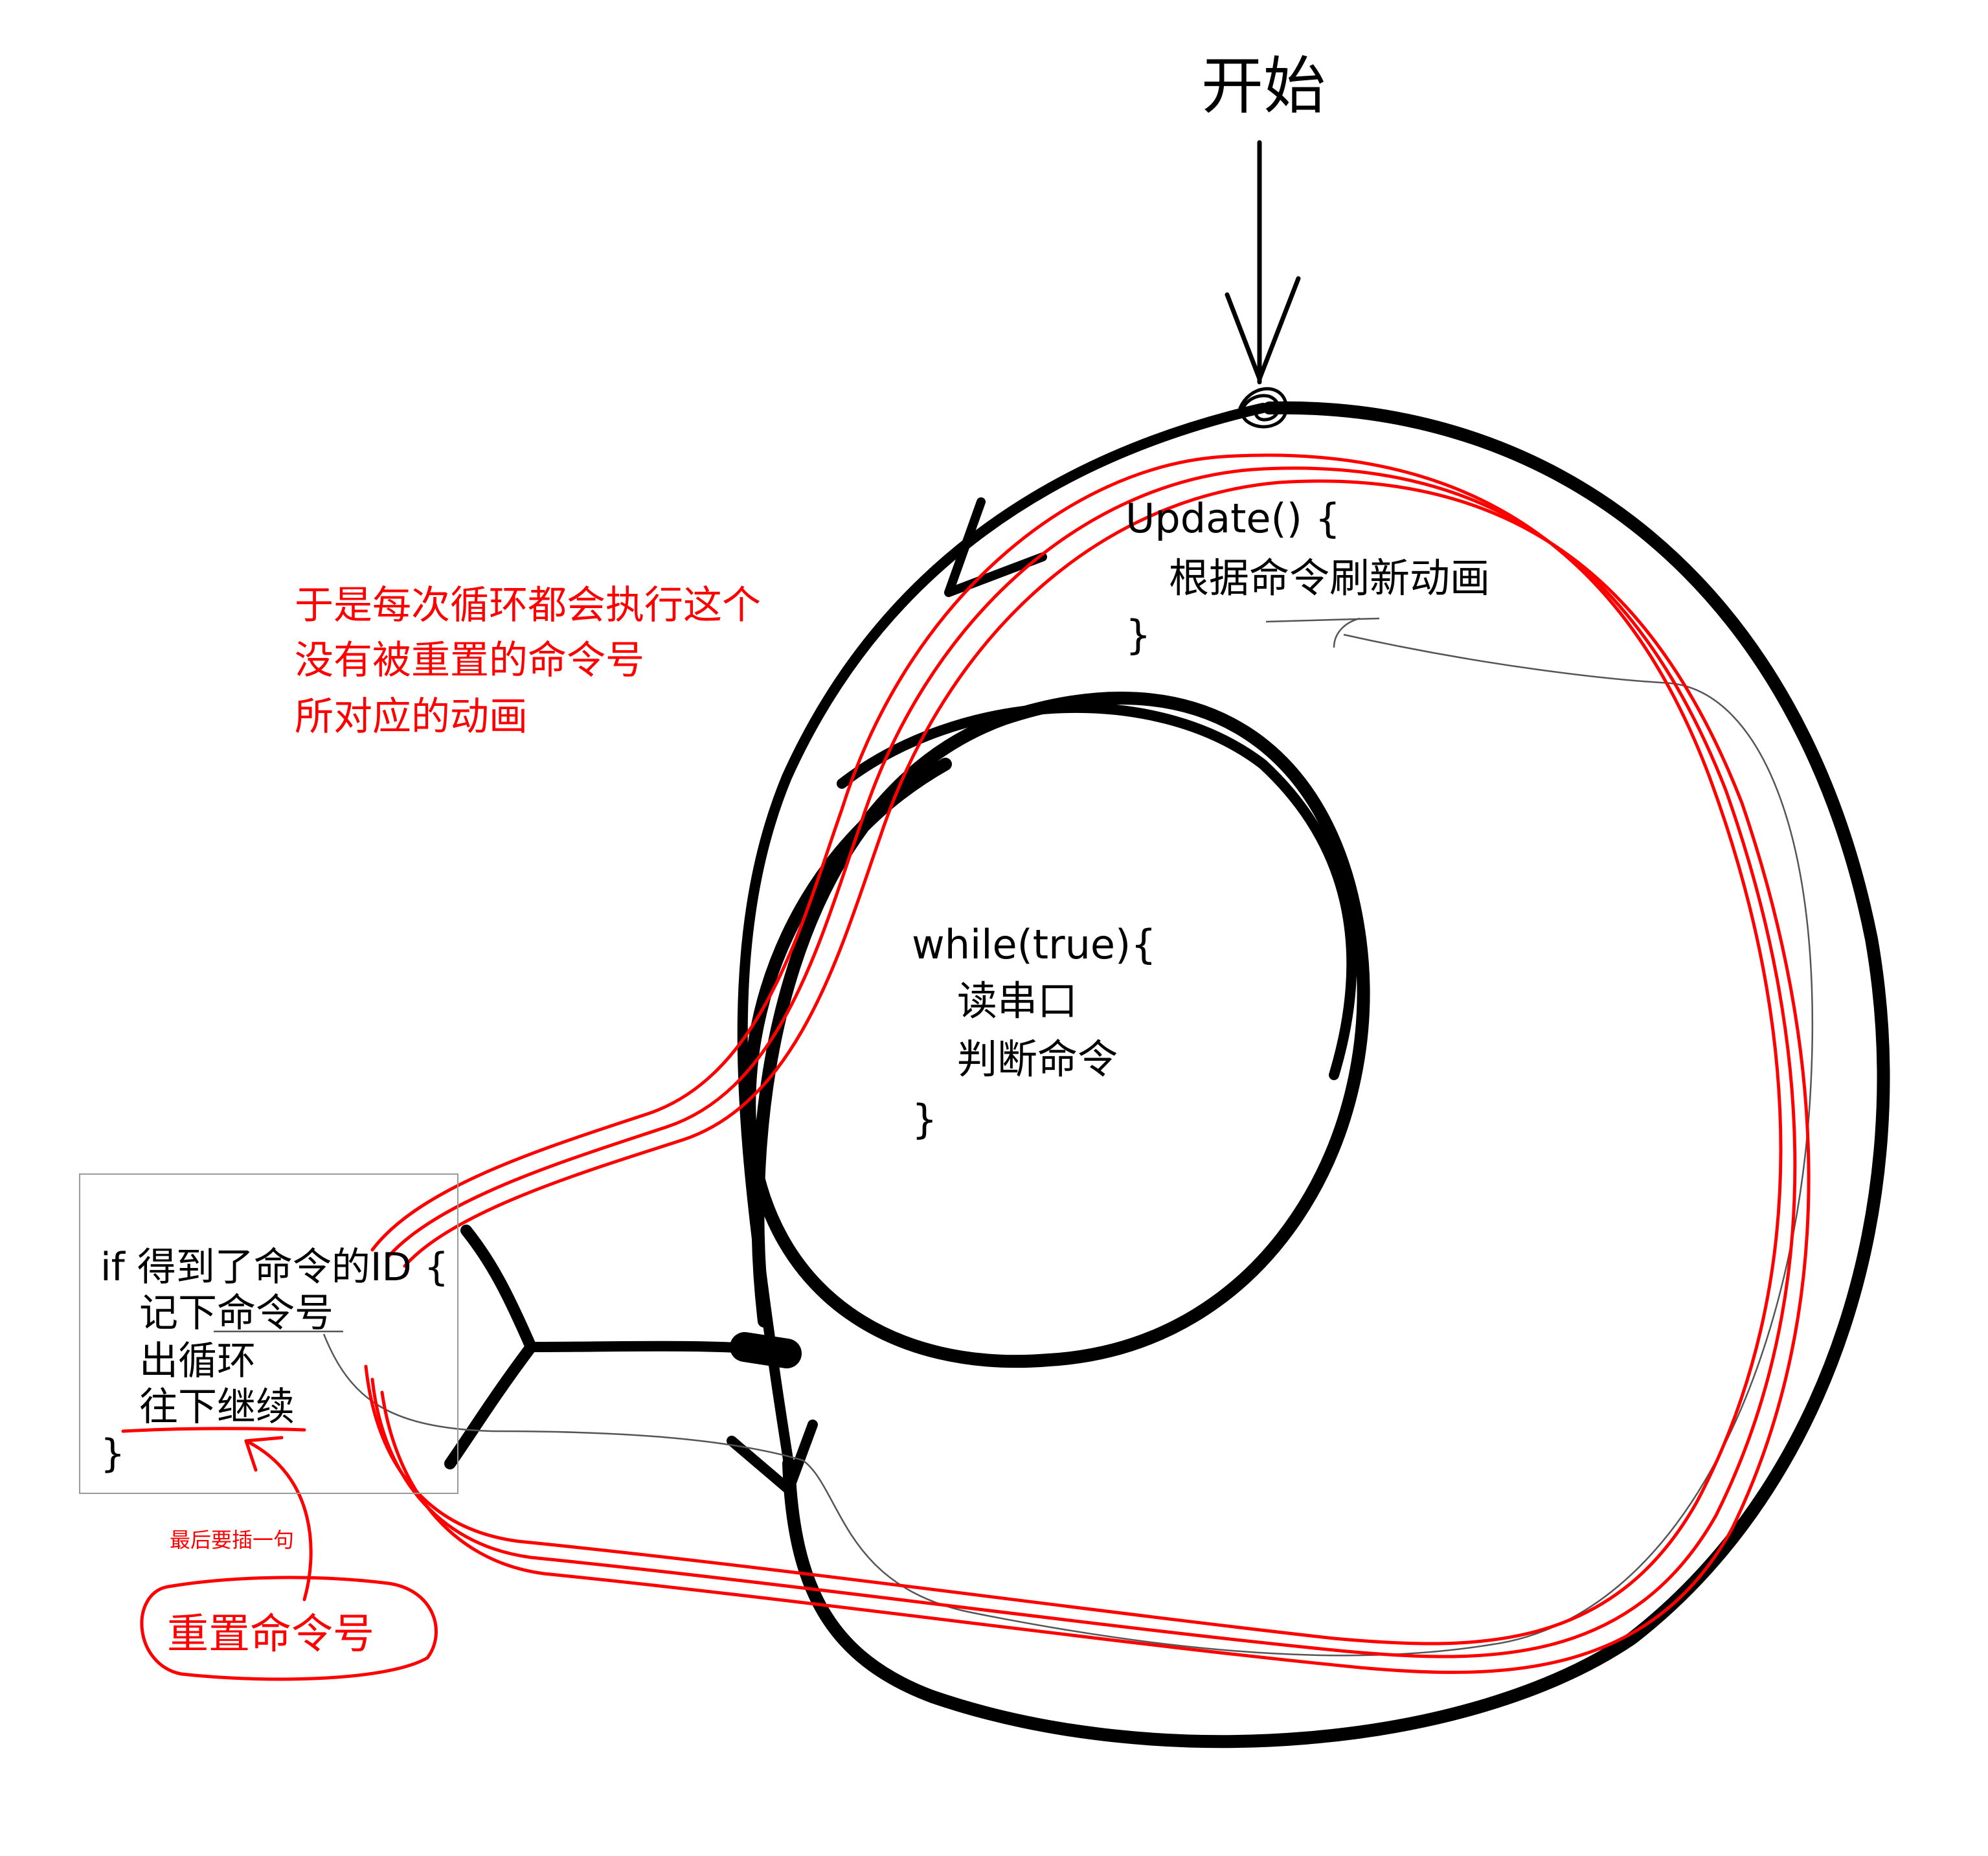 The width and height of the screenshot is (1988, 1856). I want to click on branch-upper-arm, so click(499, 1289).